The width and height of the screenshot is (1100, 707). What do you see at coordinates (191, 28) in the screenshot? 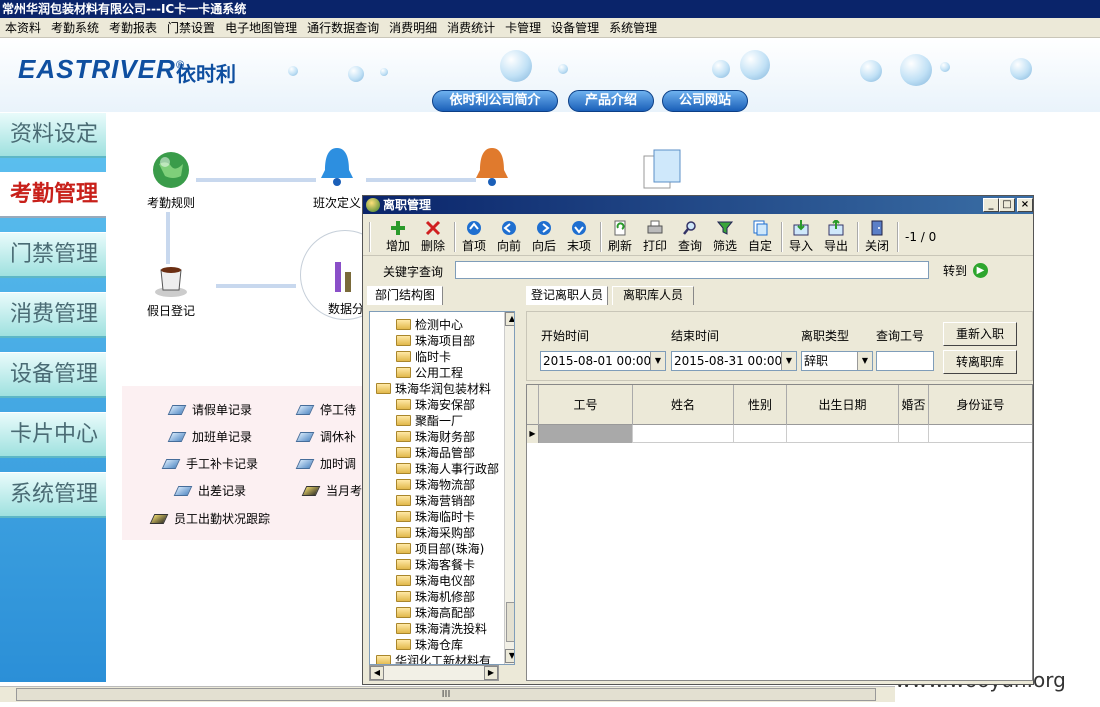
I see `menu-item-access: 门禁设置` at bounding box center [191, 28].